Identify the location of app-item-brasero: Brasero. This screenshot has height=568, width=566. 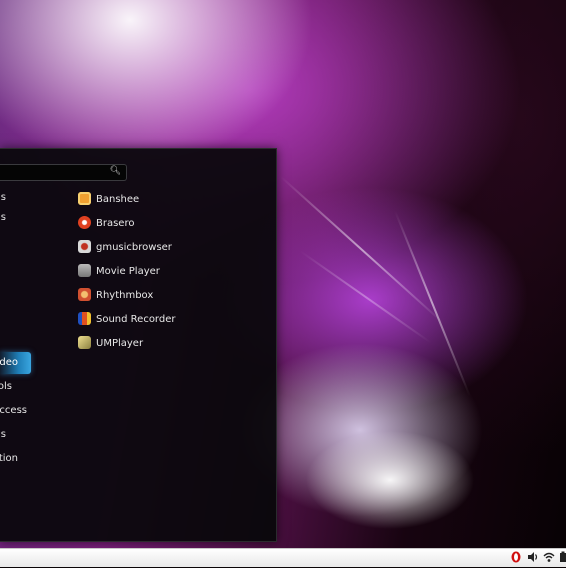
(106, 224).